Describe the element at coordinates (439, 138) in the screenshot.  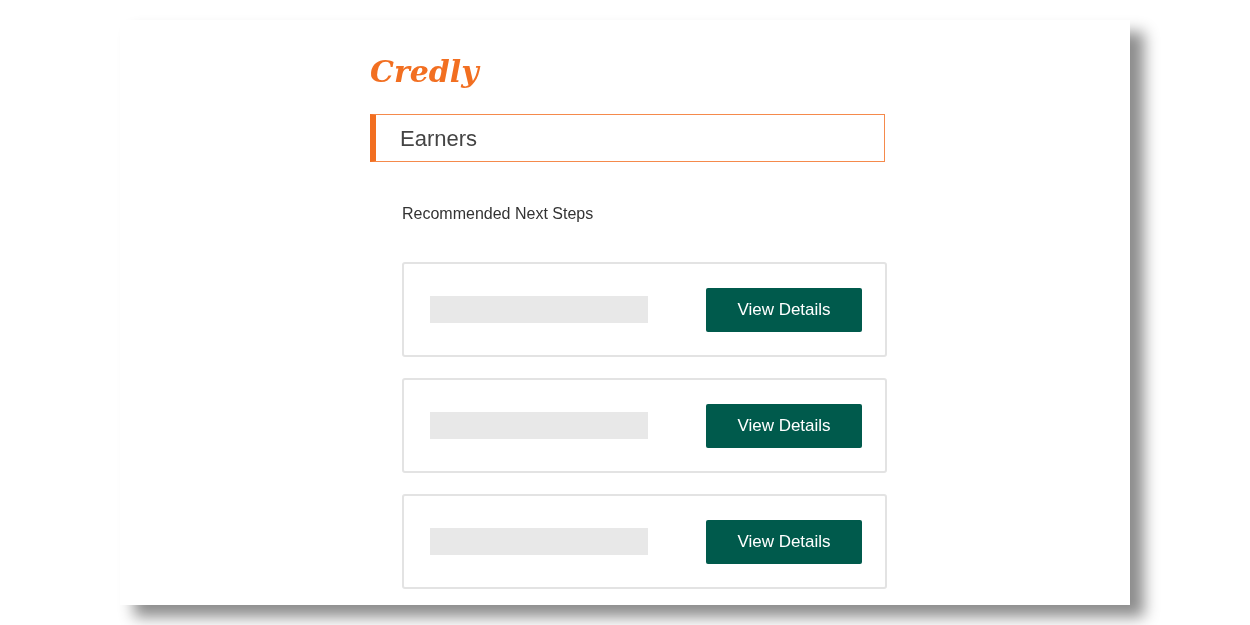
I see `earners-heading: Earners` at that location.